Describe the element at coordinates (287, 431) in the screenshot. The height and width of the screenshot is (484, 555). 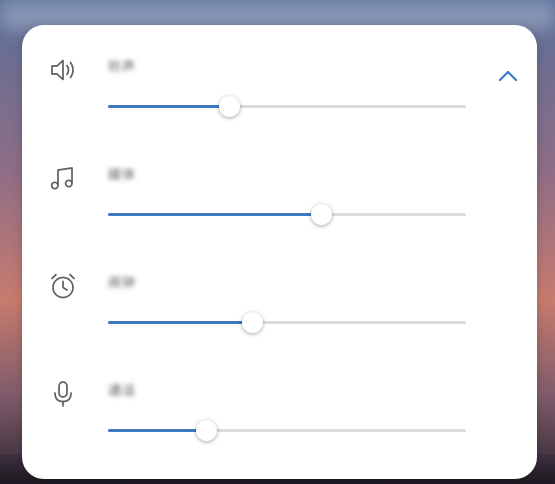
I see `call-volume-slider` at that location.